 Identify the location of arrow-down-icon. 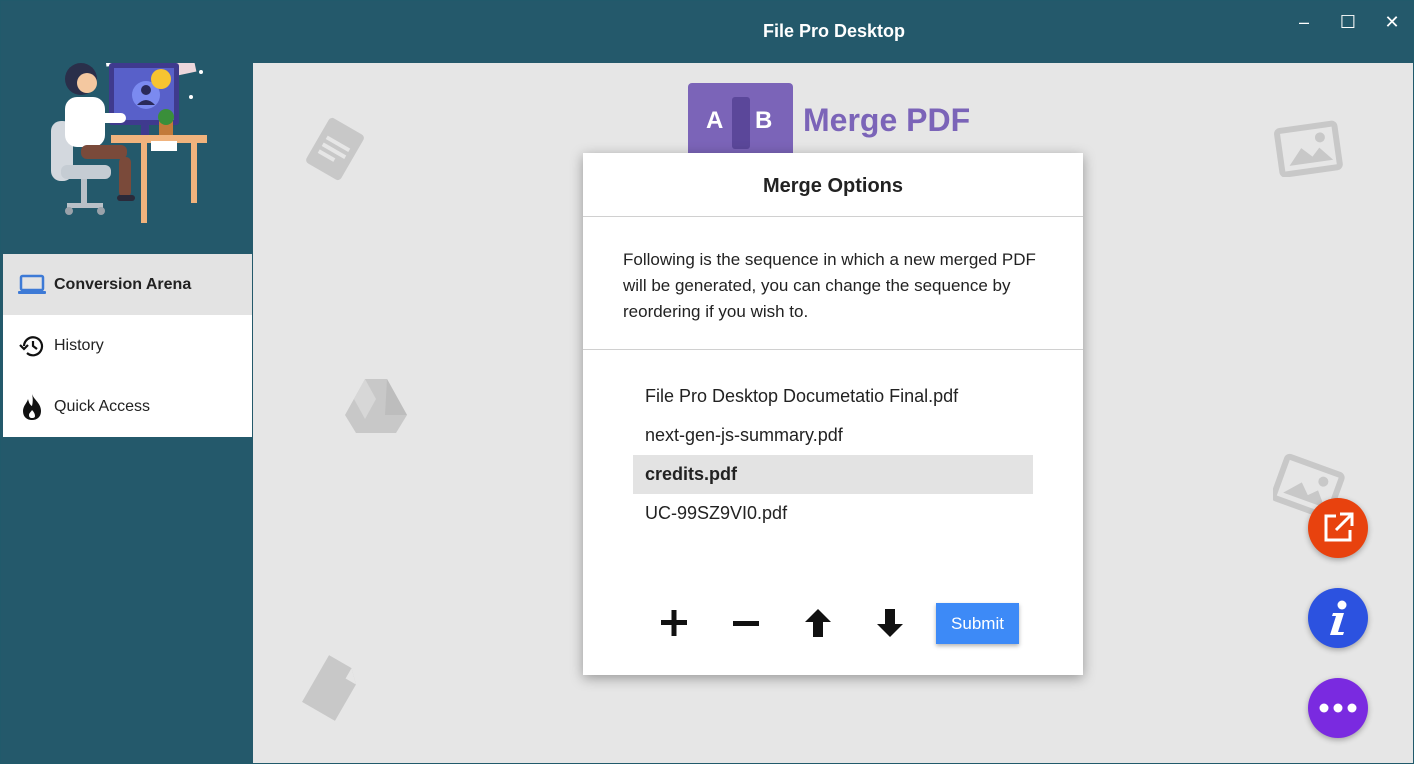
(890, 623).